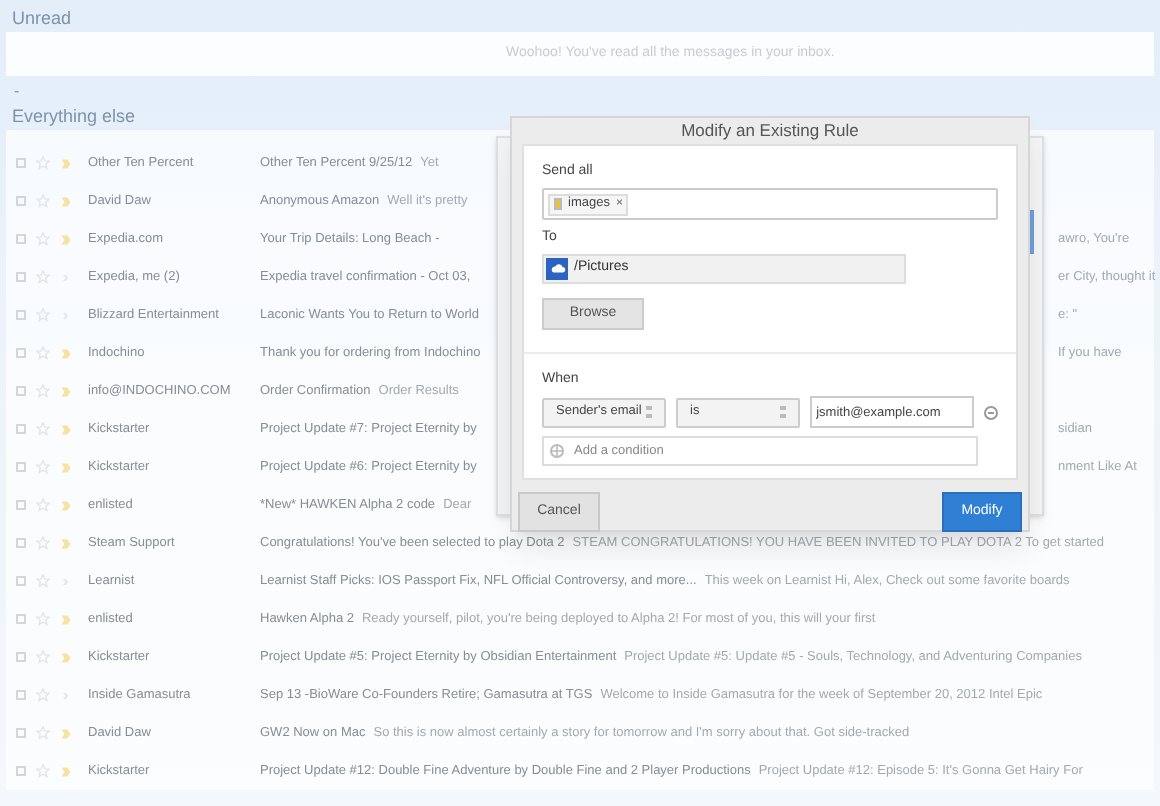 The width and height of the screenshot is (1160, 806). I want to click on cloud-icon, so click(557, 268).